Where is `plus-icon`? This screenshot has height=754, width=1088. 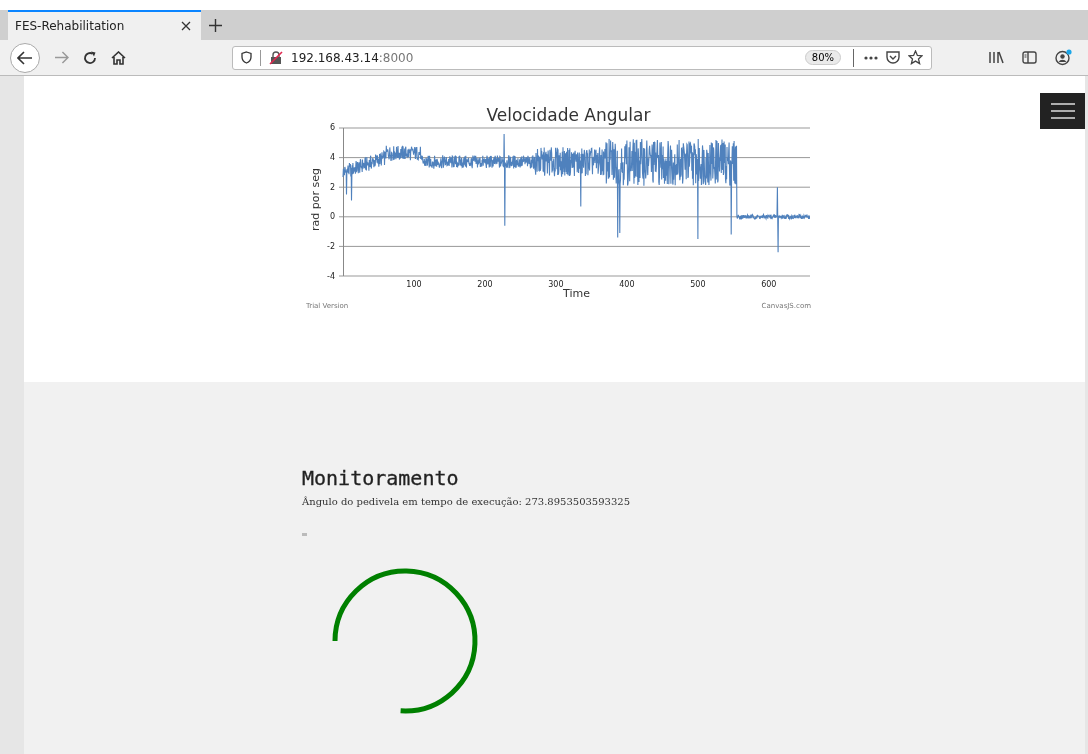 plus-icon is located at coordinates (215, 25).